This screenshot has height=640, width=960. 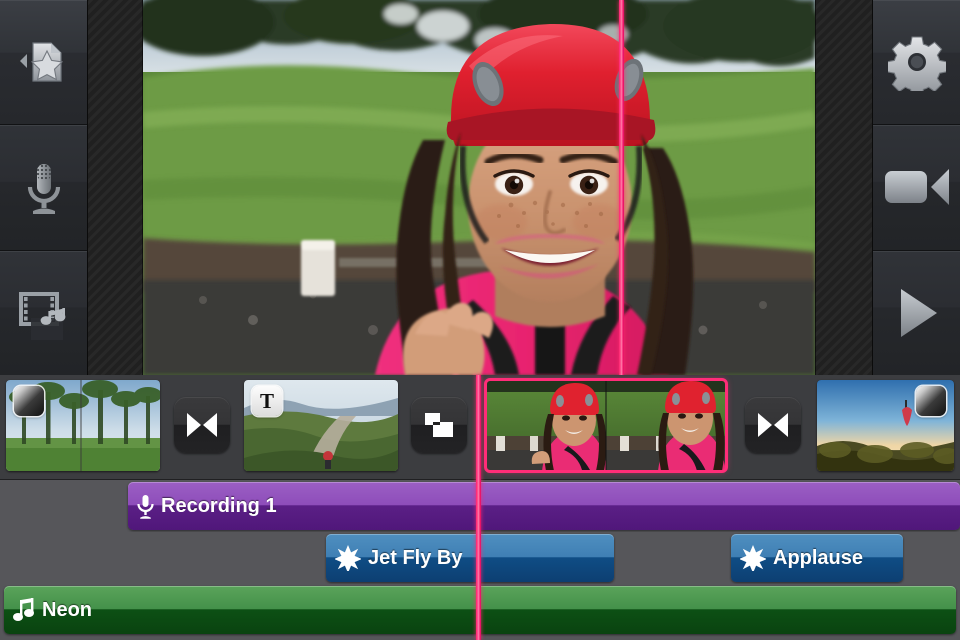 I want to click on music-note-icon, so click(x=24, y=610).